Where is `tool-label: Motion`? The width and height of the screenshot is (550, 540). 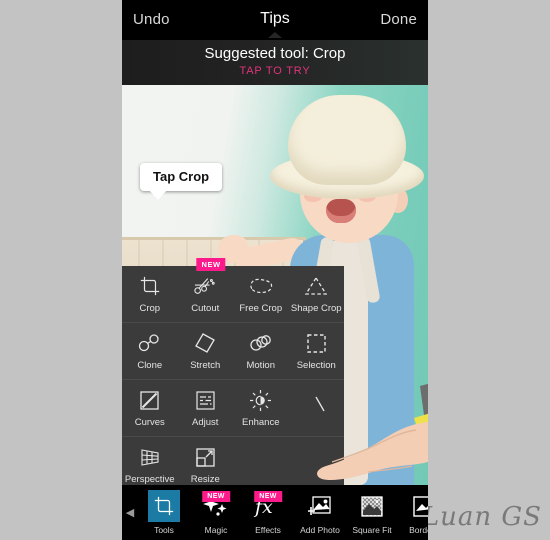
tool-label: Motion is located at coordinates (260, 365).